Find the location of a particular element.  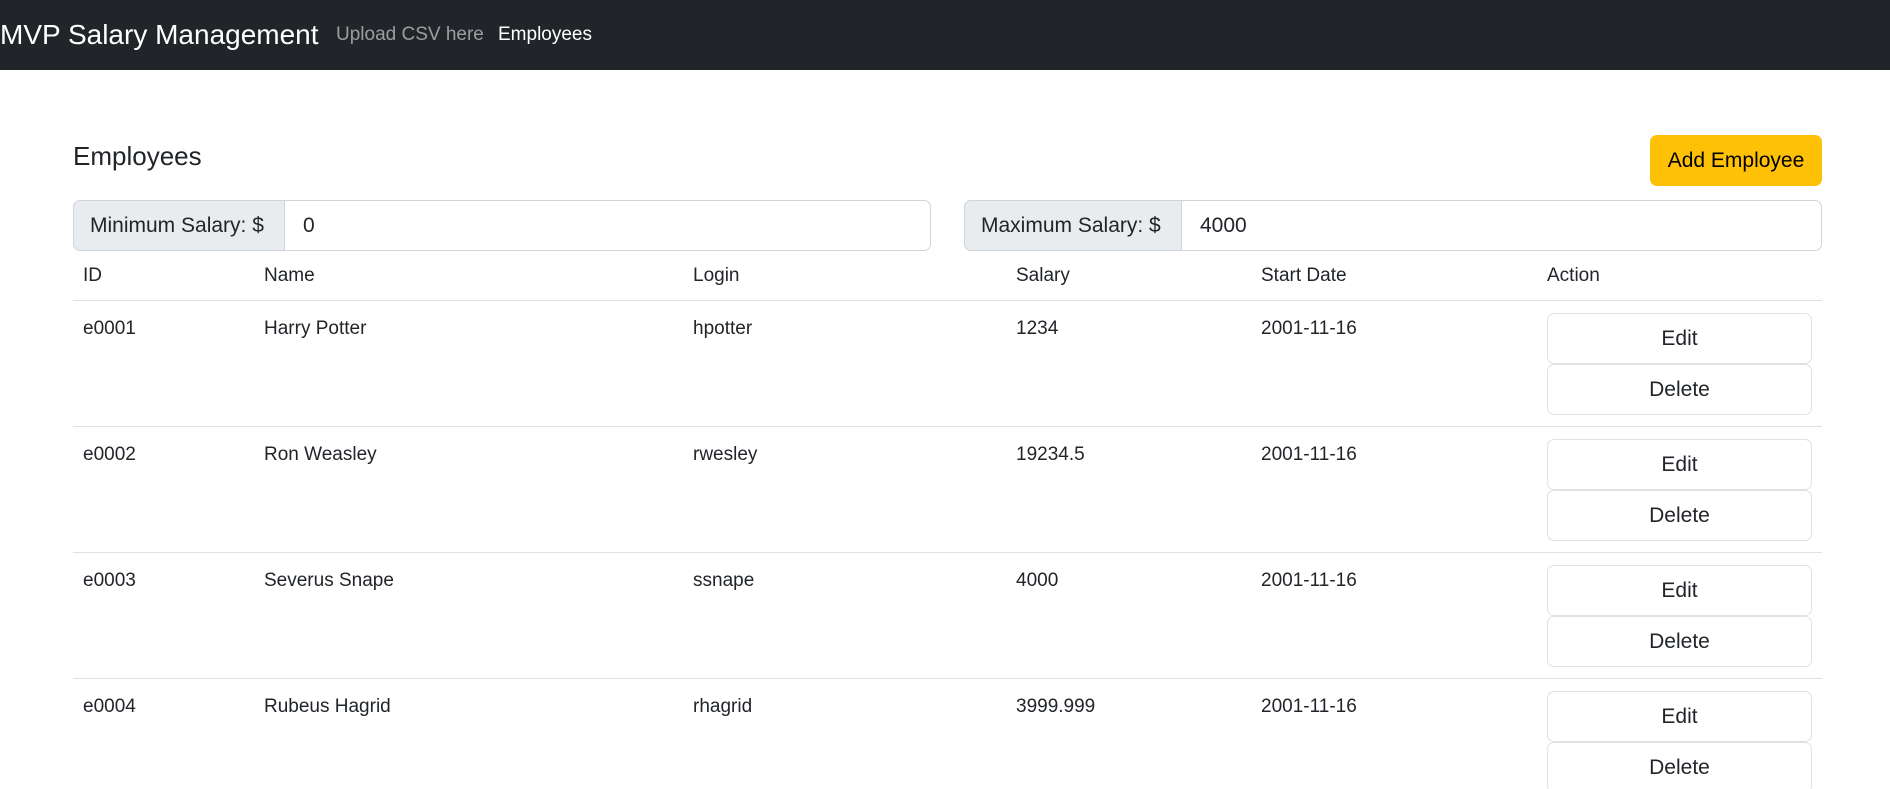

cell-salary: 19234.5 is located at coordinates (1050, 454).